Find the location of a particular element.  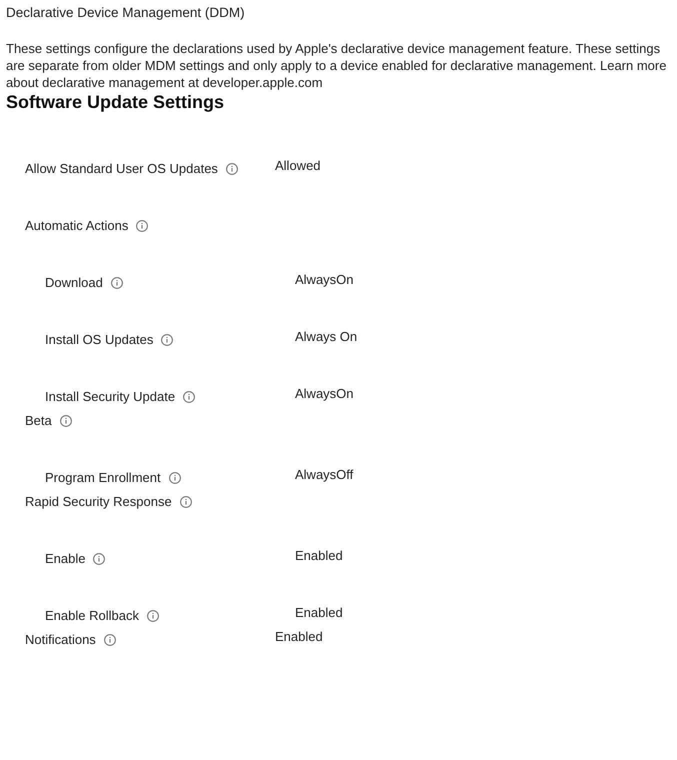

setting-label: Beta is located at coordinates (38, 420).